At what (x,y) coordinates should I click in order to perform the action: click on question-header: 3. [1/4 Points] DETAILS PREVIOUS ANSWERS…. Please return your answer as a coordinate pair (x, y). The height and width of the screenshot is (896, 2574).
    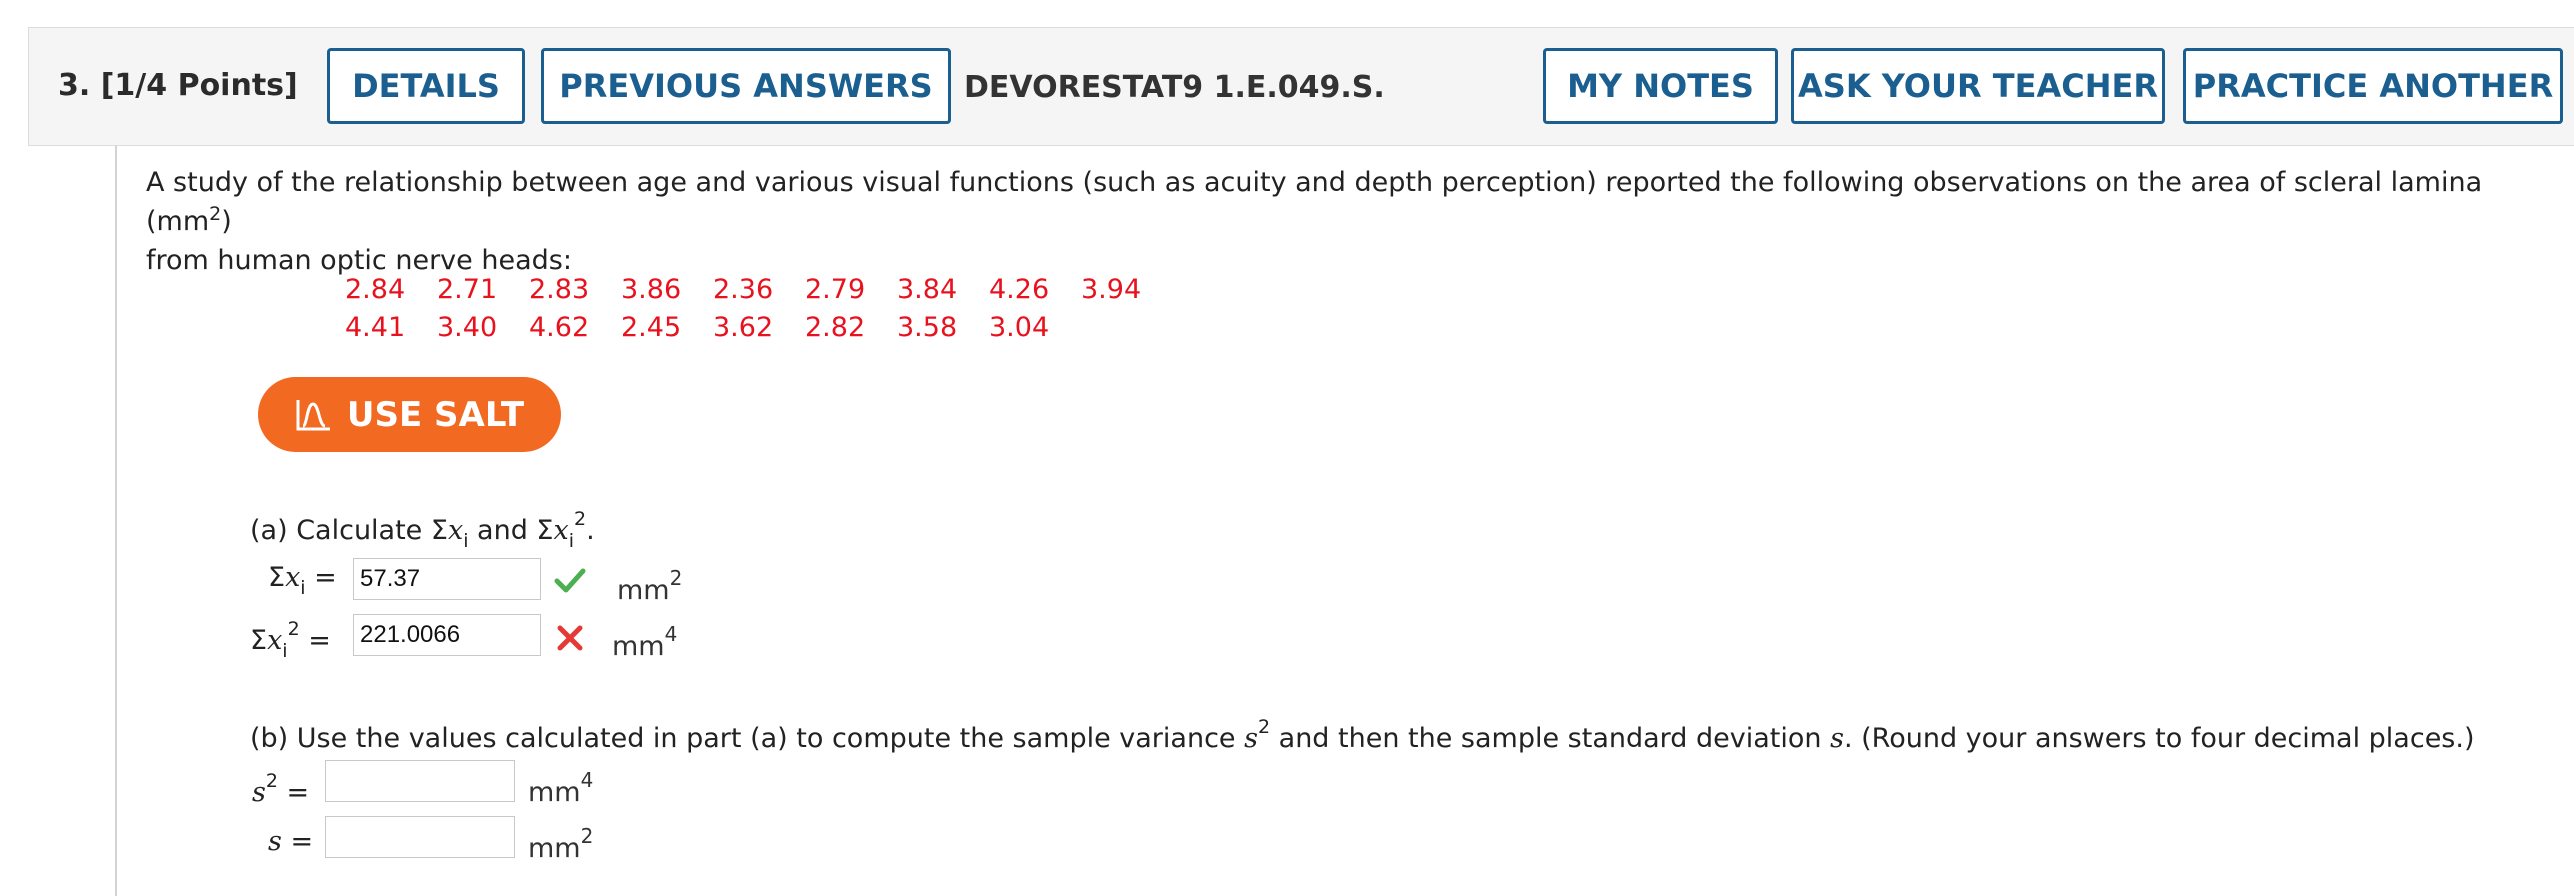
    Looking at the image, I should click on (1301, 86).